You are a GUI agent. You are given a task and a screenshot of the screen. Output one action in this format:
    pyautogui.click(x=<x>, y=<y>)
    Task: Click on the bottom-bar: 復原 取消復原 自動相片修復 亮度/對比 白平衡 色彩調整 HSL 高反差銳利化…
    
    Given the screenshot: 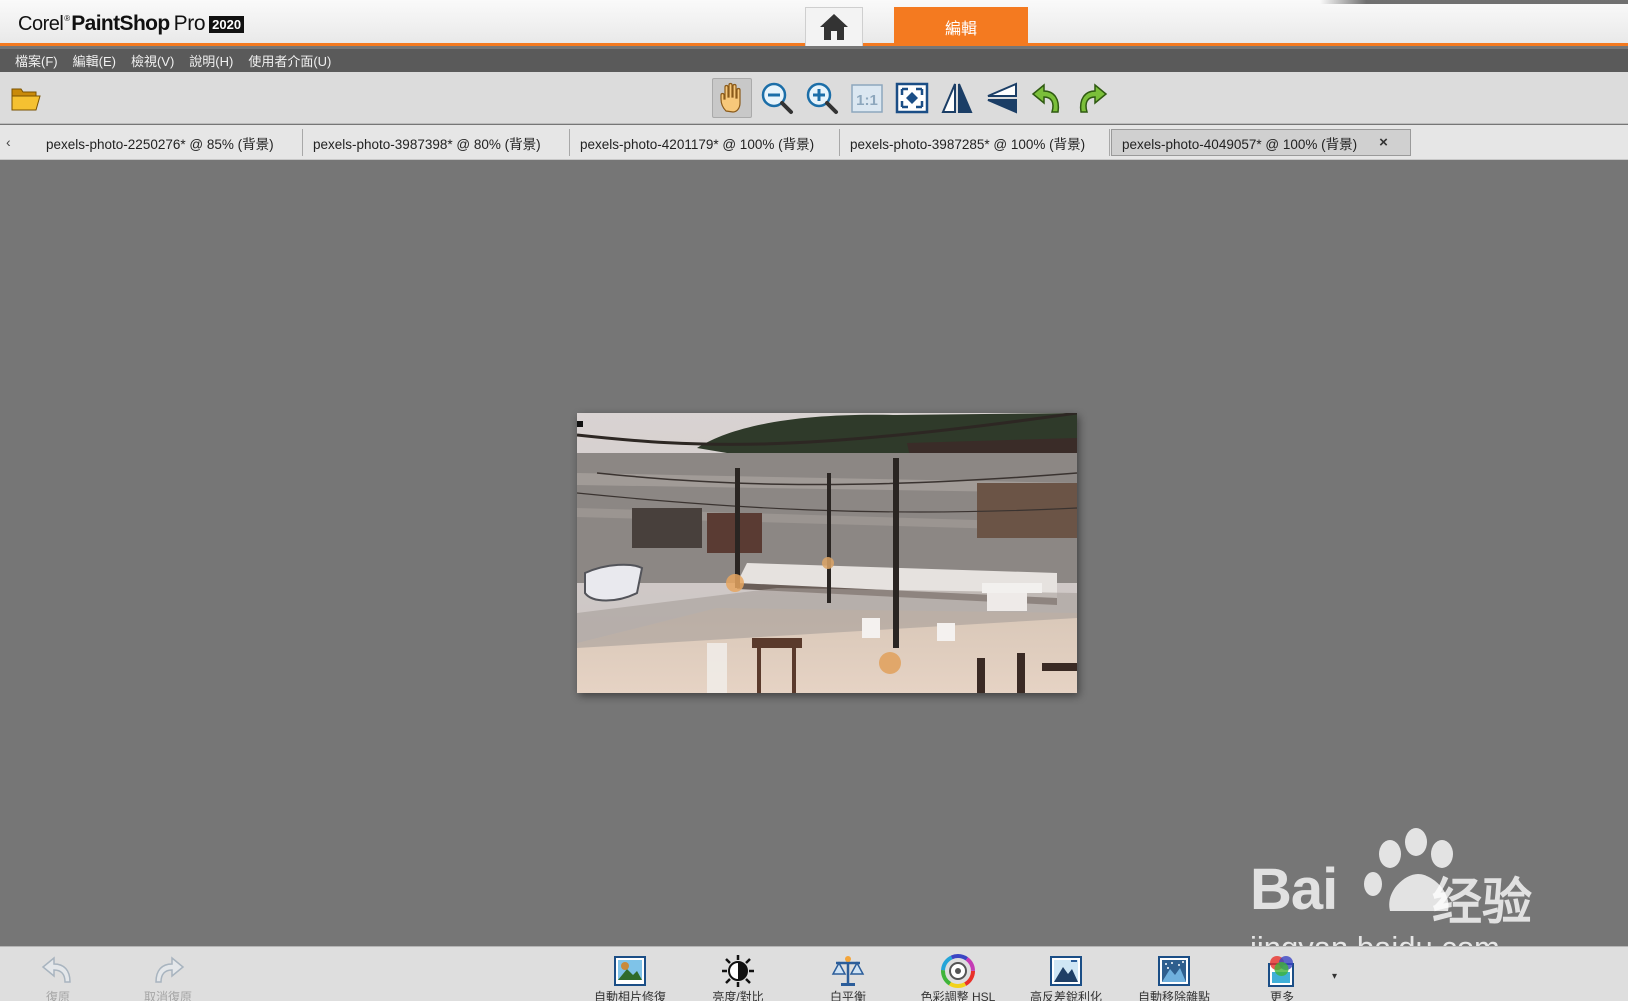 What is the action you would take?
    pyautogui.click(x=814, y=973)
    